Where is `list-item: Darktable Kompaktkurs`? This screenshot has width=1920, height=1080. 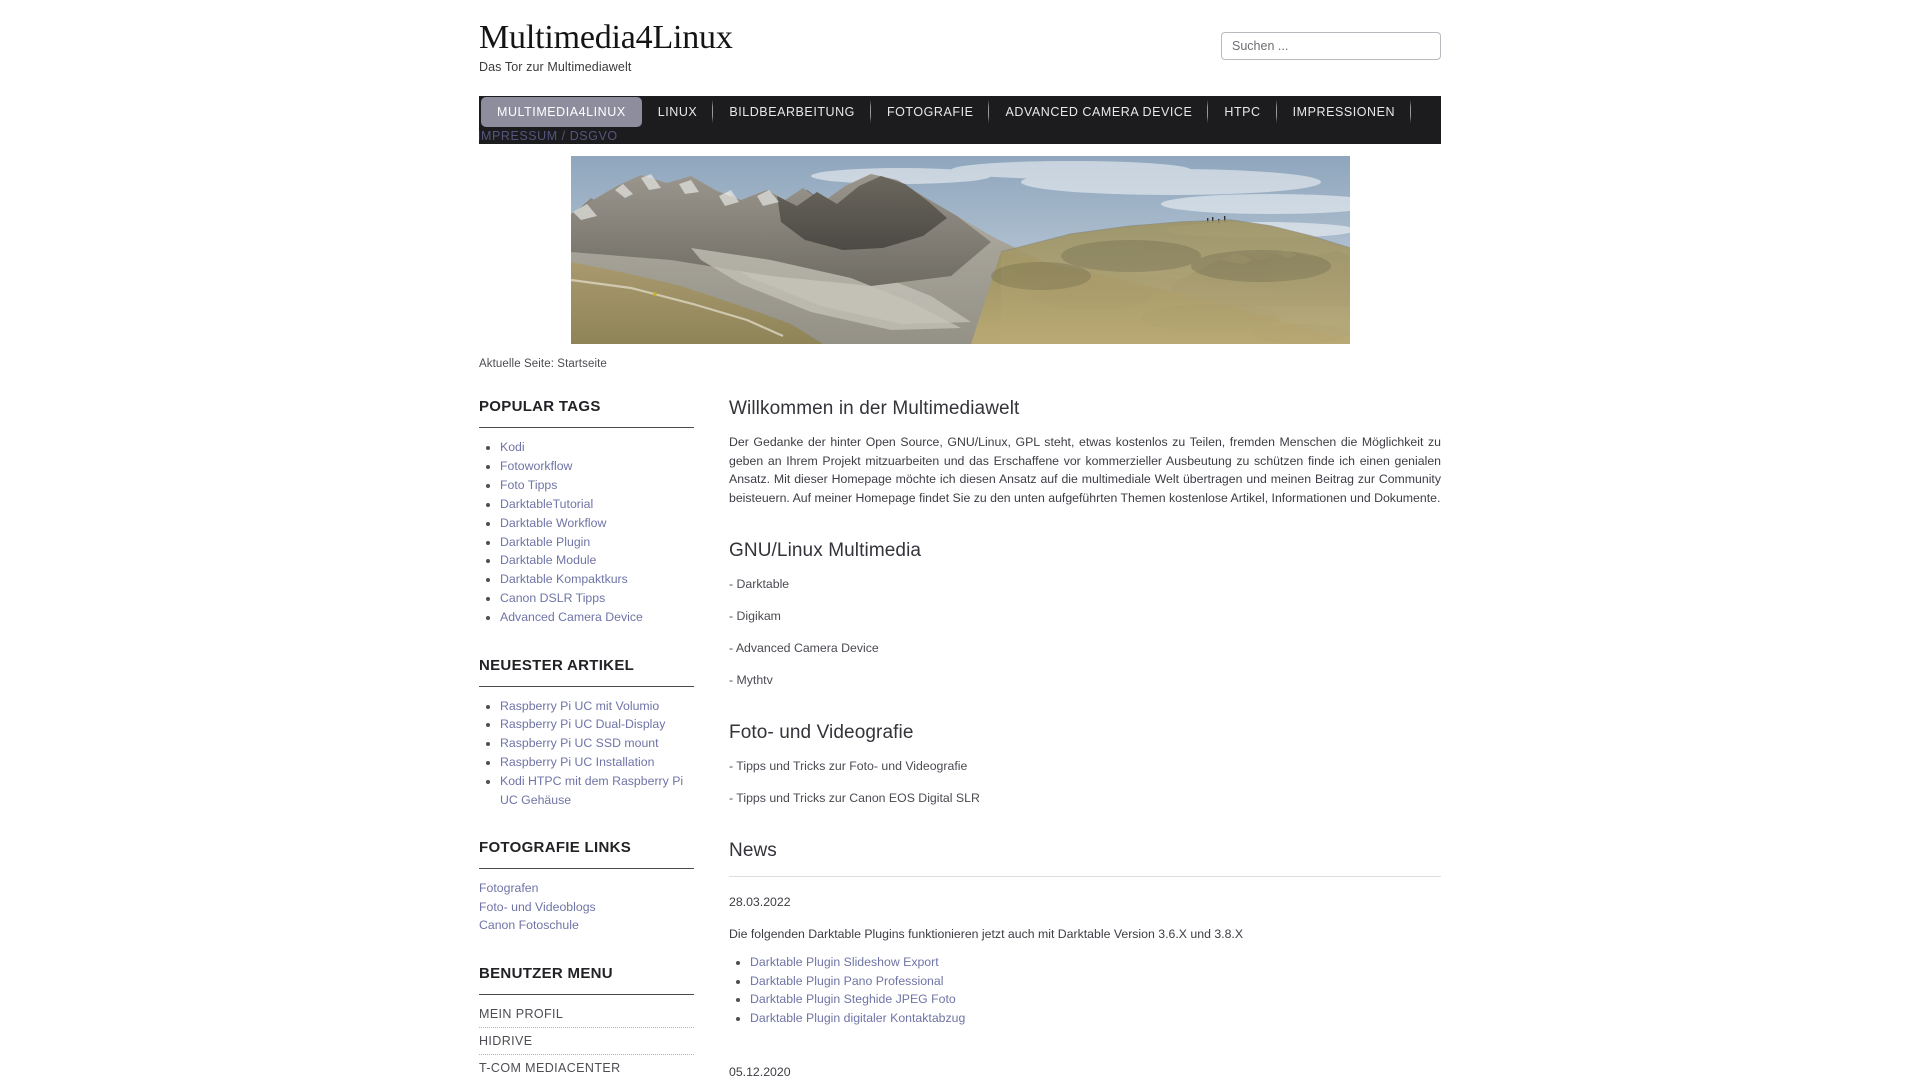
list-item: Darktable Kompaktkurs is located at coordinates (597, 579).